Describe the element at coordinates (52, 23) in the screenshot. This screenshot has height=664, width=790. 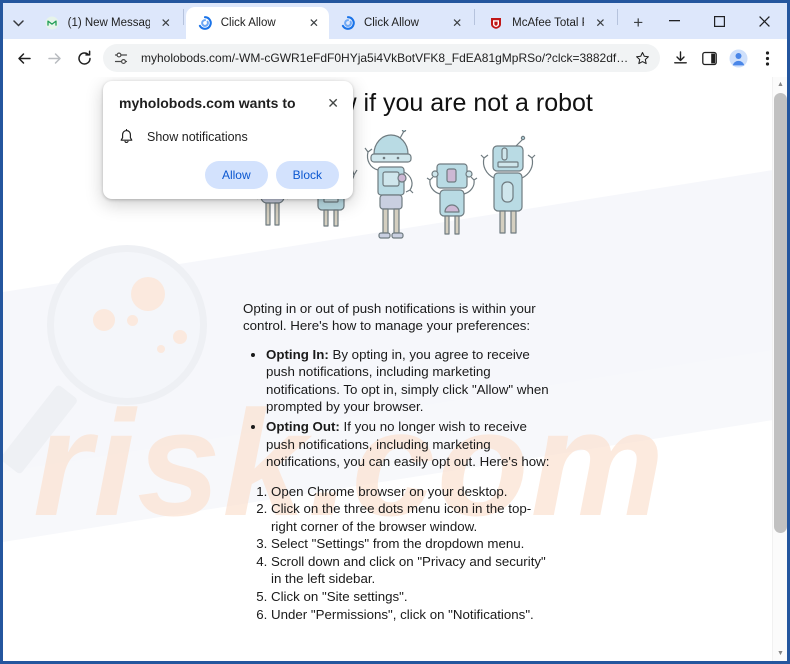
I see `mail-icon` at that location.